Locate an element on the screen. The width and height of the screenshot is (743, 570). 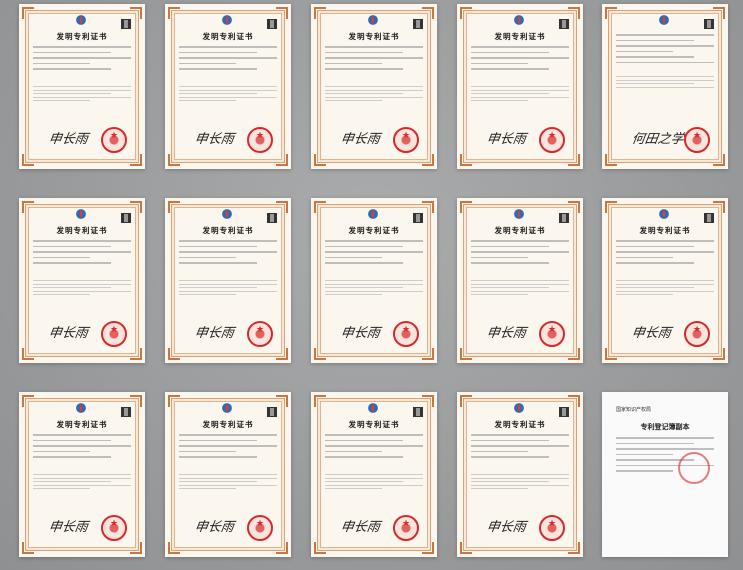
patent-certificate-5: 何田之学 is located at coordinates (665, 86).